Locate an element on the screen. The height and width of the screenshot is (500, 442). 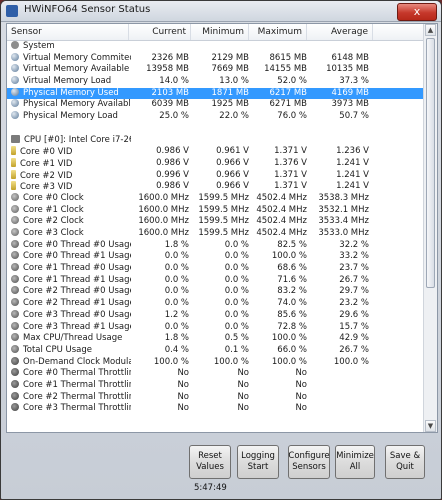
scroll-up-icon: ▲ is located at coordinates (430, 30).